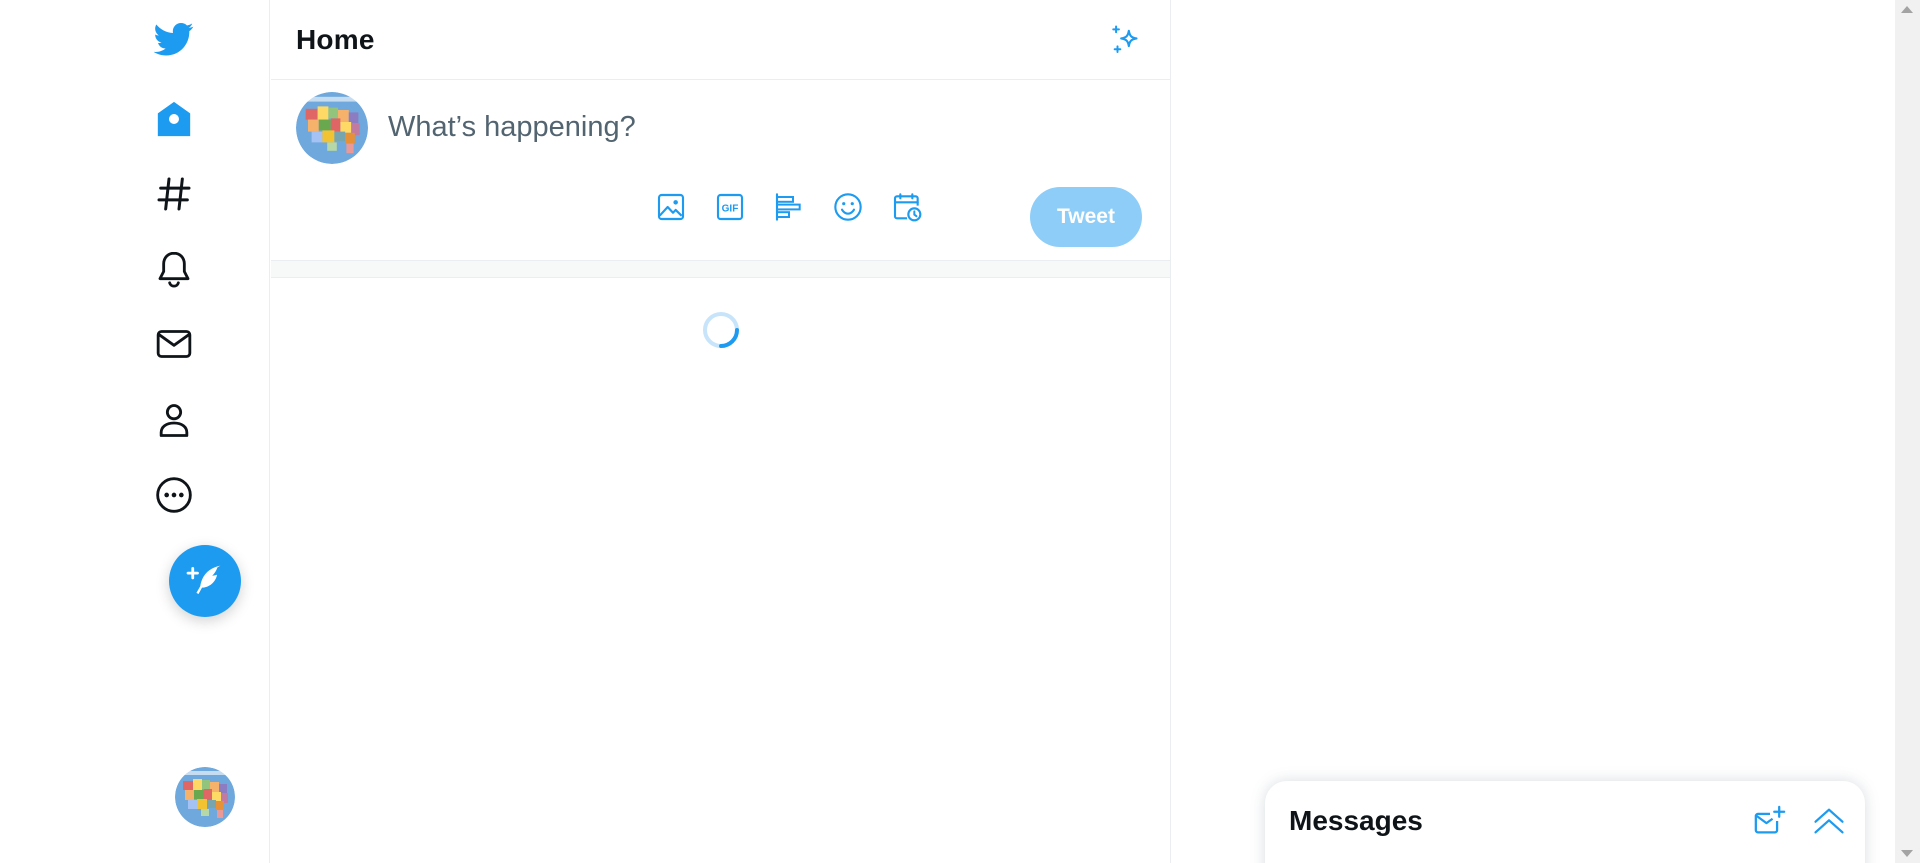 This screenshot has height=863, width=1920. Describe the element at coordinates (174, 344) in the screenshot. I see `messages-envelope-icon` at that location.